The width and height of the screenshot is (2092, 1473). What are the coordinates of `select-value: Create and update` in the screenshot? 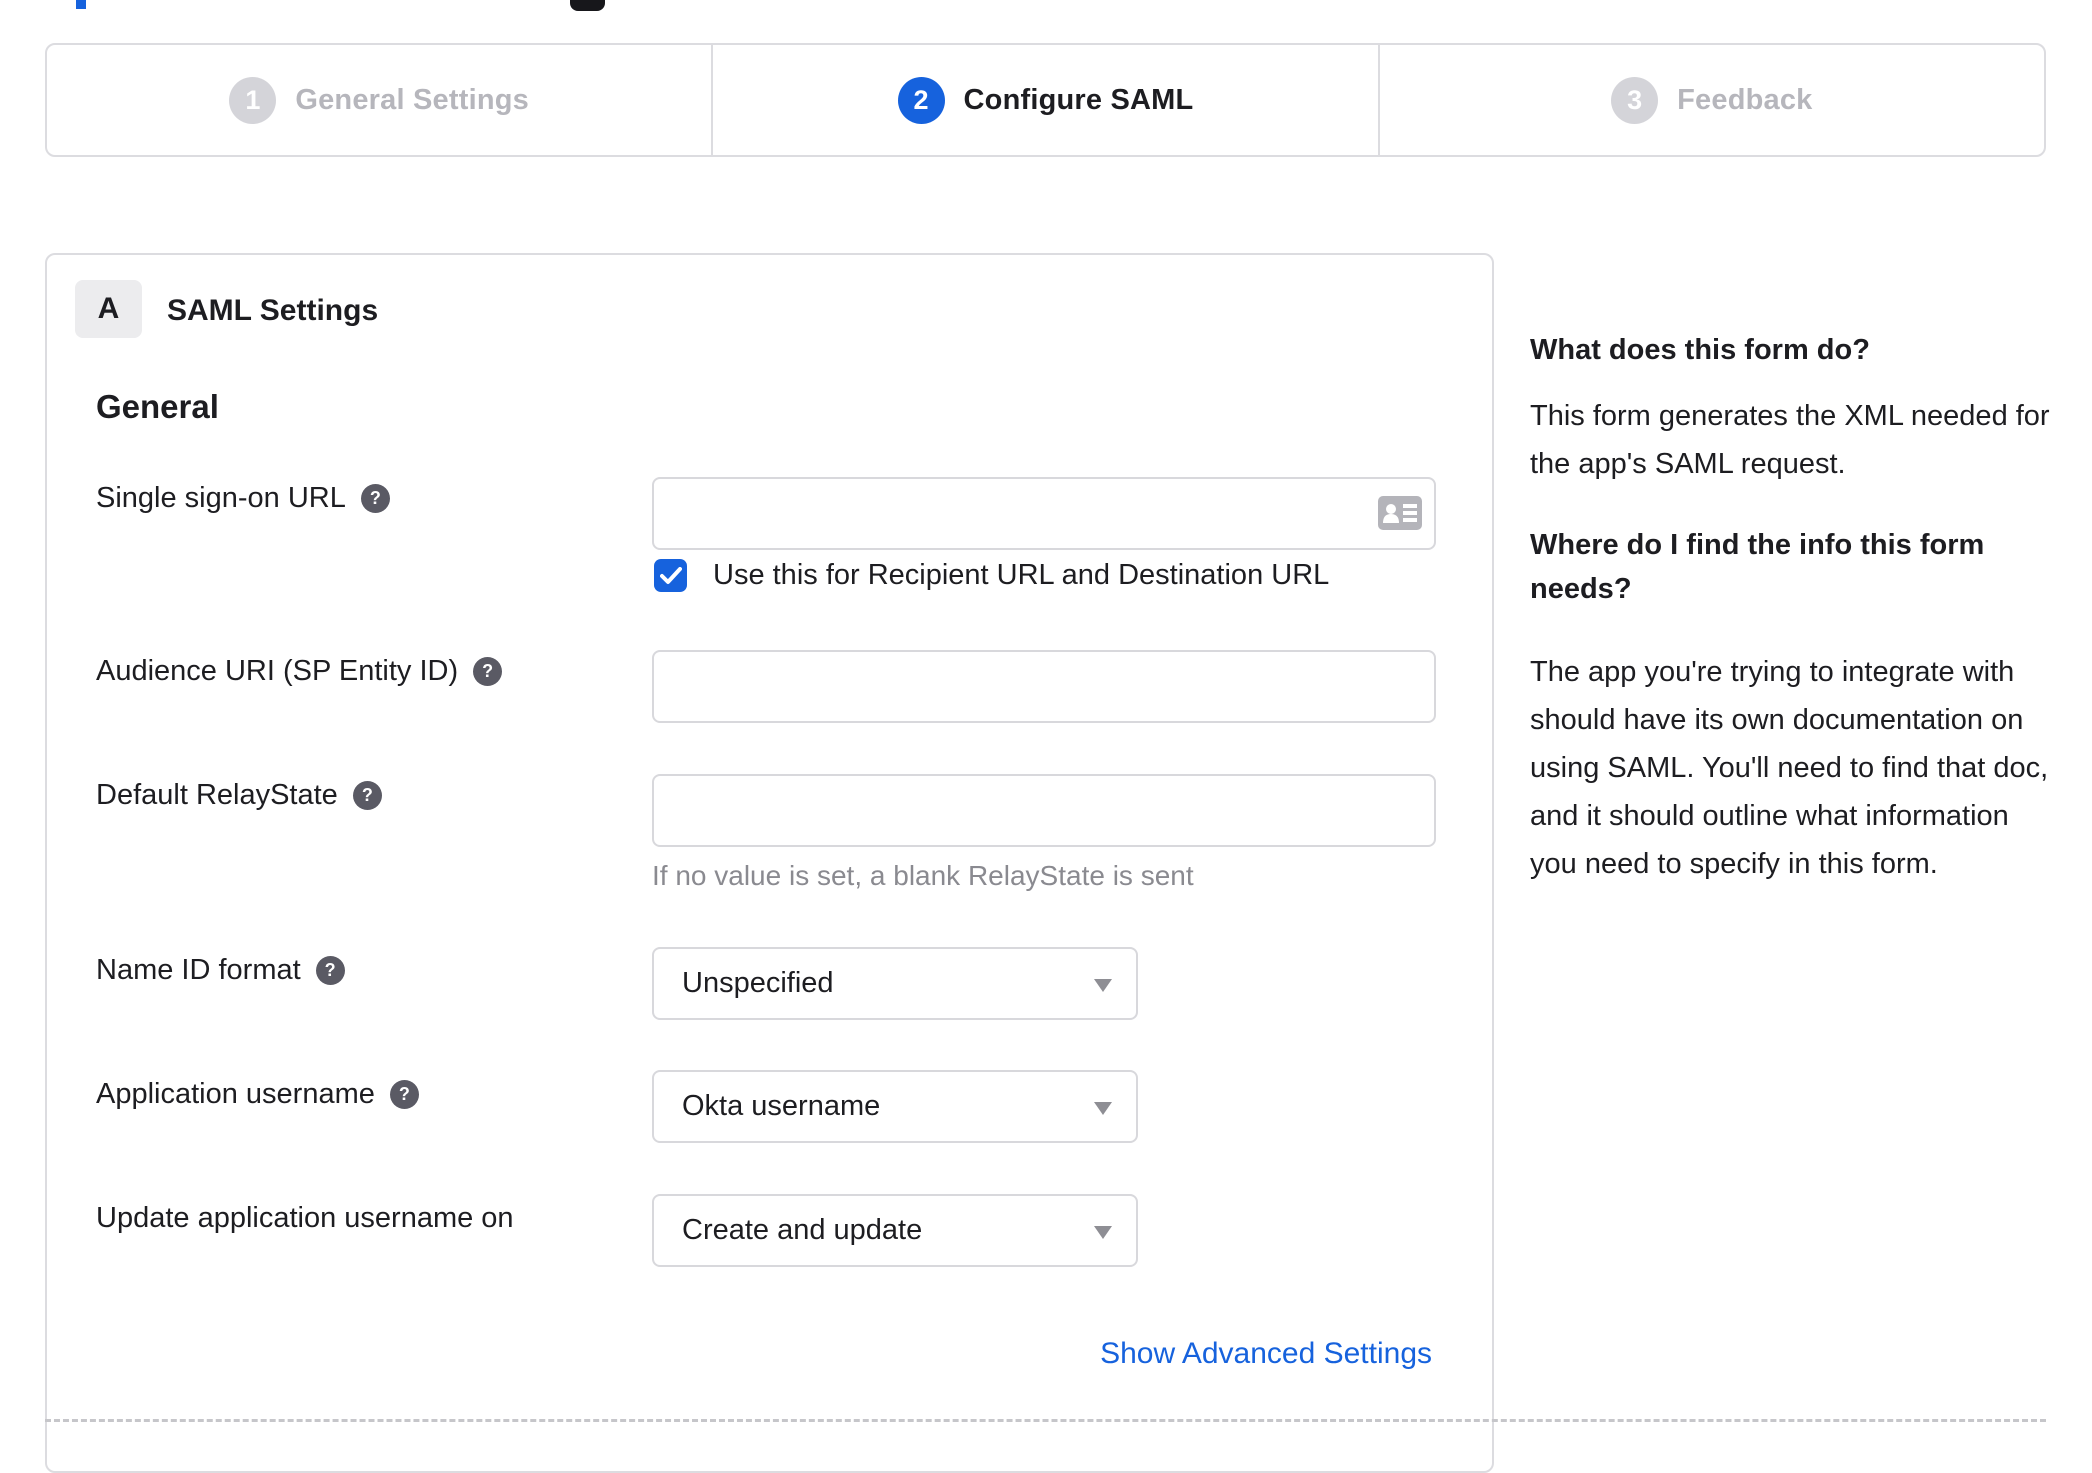 It's located at (802, 1230).